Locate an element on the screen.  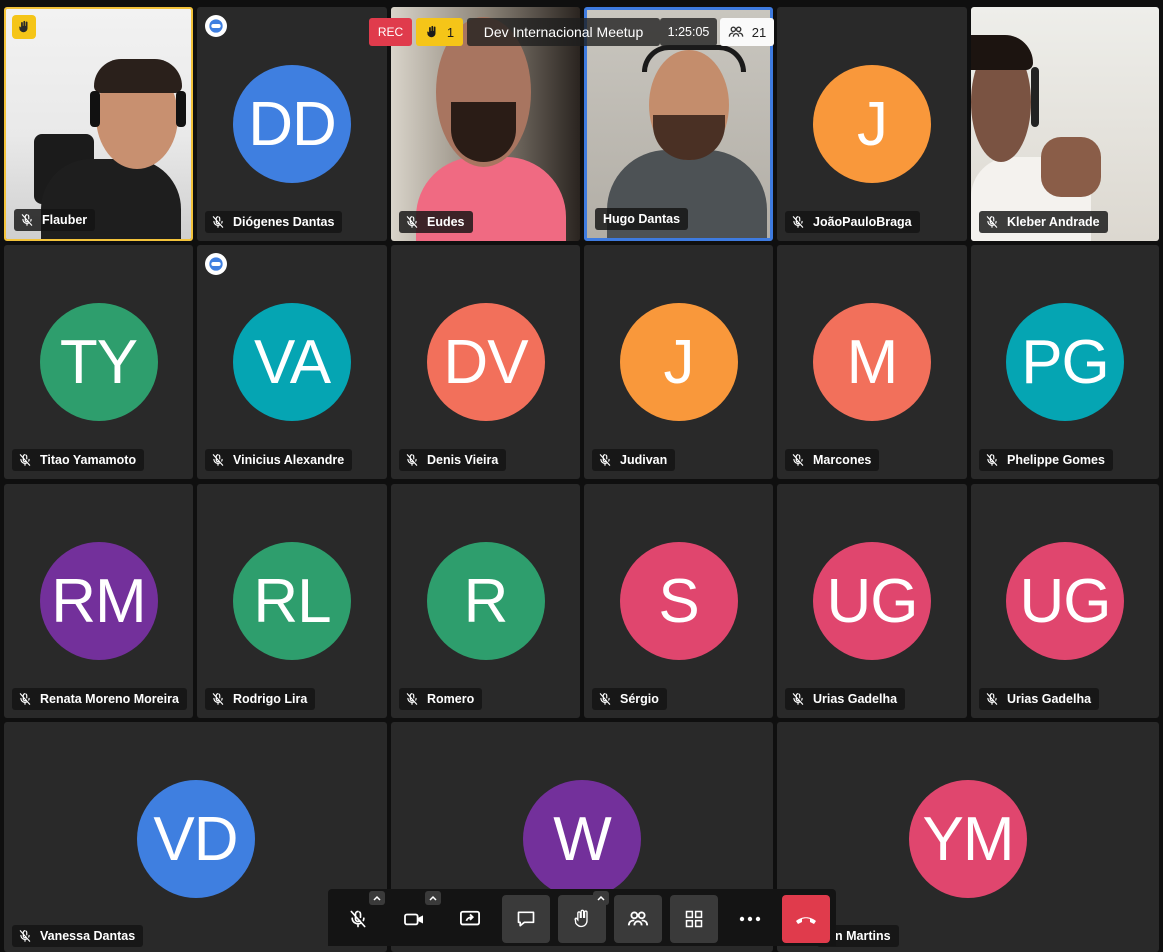
tile-view-button is located at coordinates (694, 919).